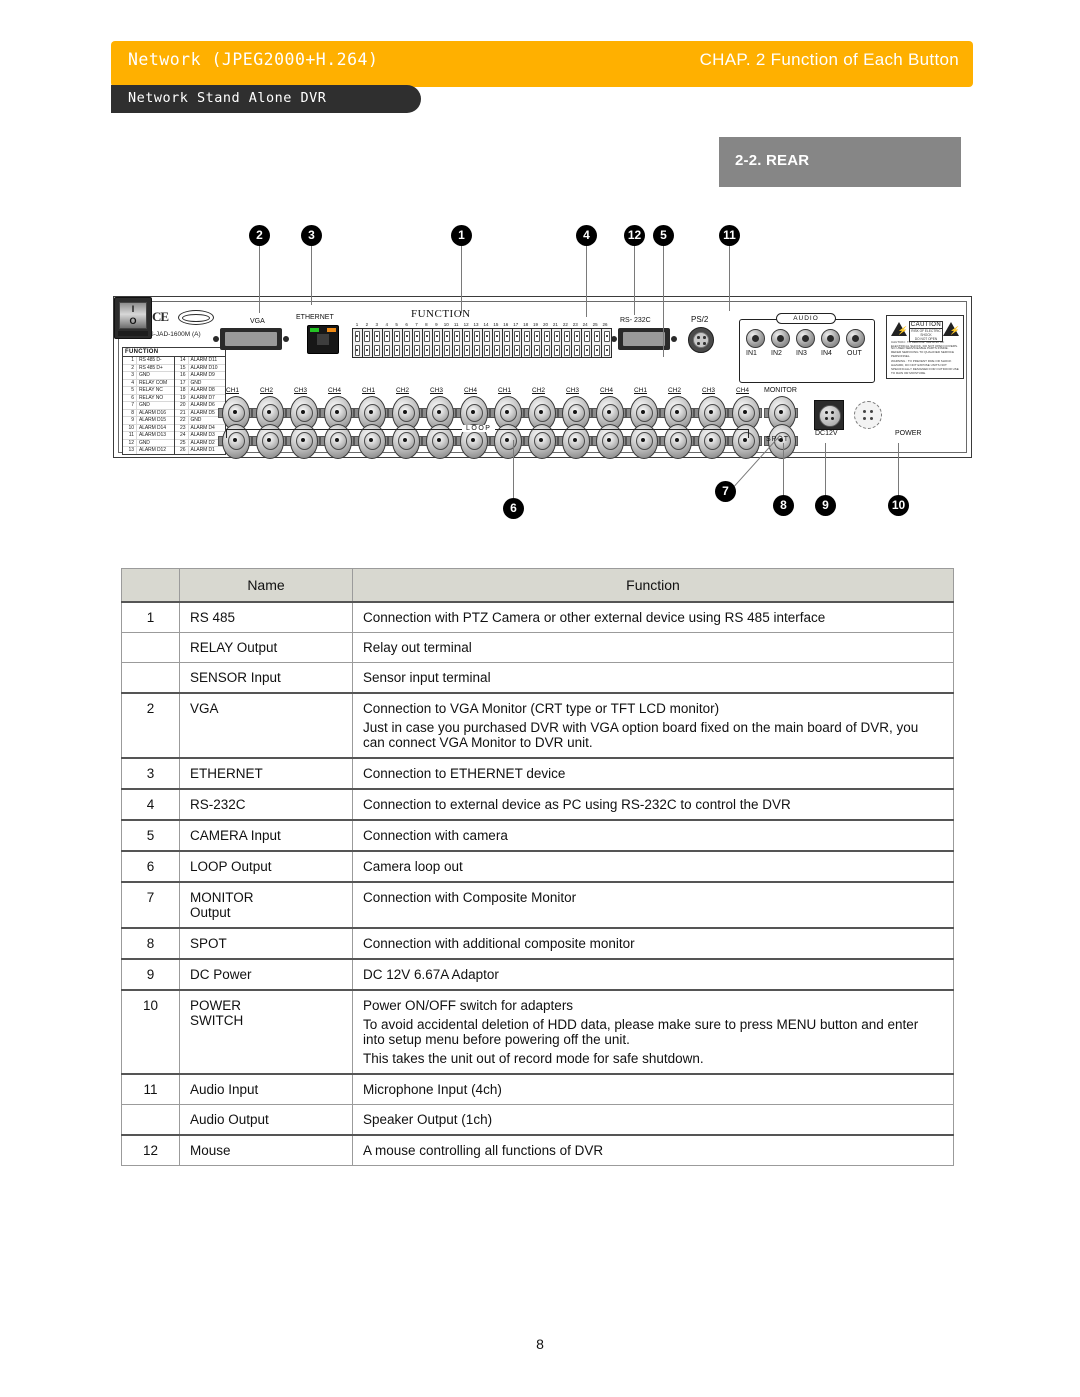 The image size is (1080, 1397). Describe the element at coordinates (266, 725) in the screenshot. I see `row-name: VGA` at that location.